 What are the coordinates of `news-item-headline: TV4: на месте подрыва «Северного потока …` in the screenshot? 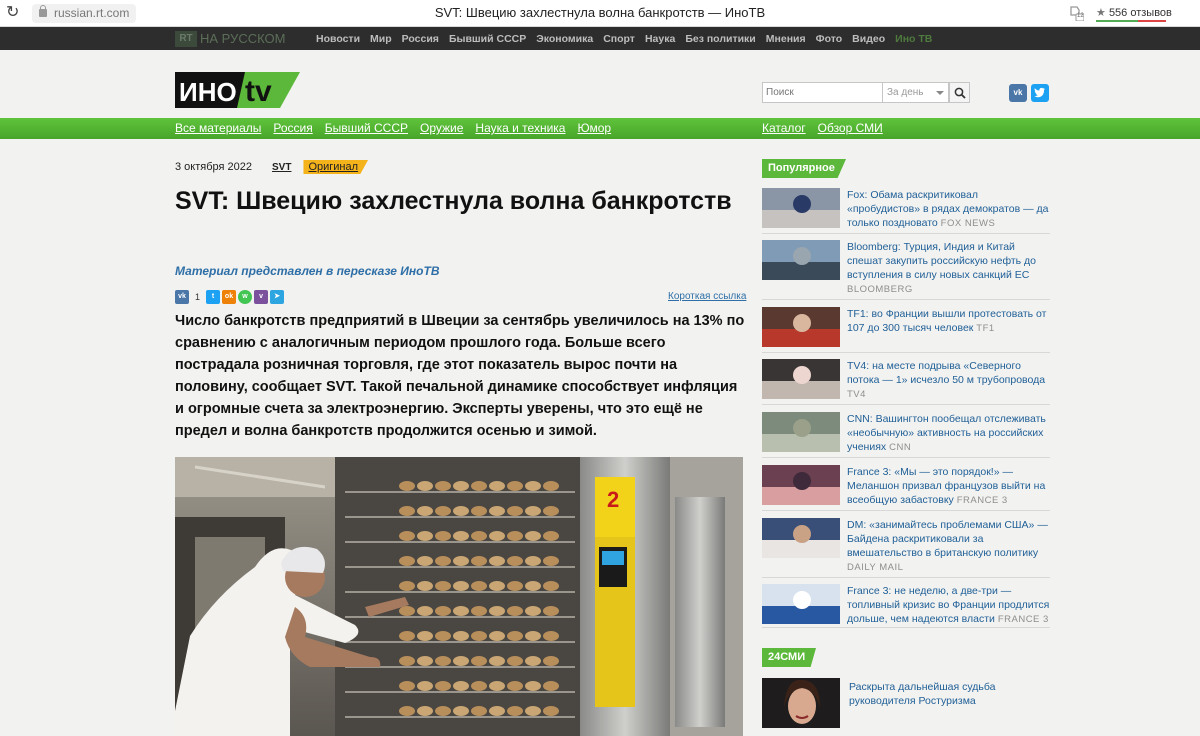 It's located at (946, 373).